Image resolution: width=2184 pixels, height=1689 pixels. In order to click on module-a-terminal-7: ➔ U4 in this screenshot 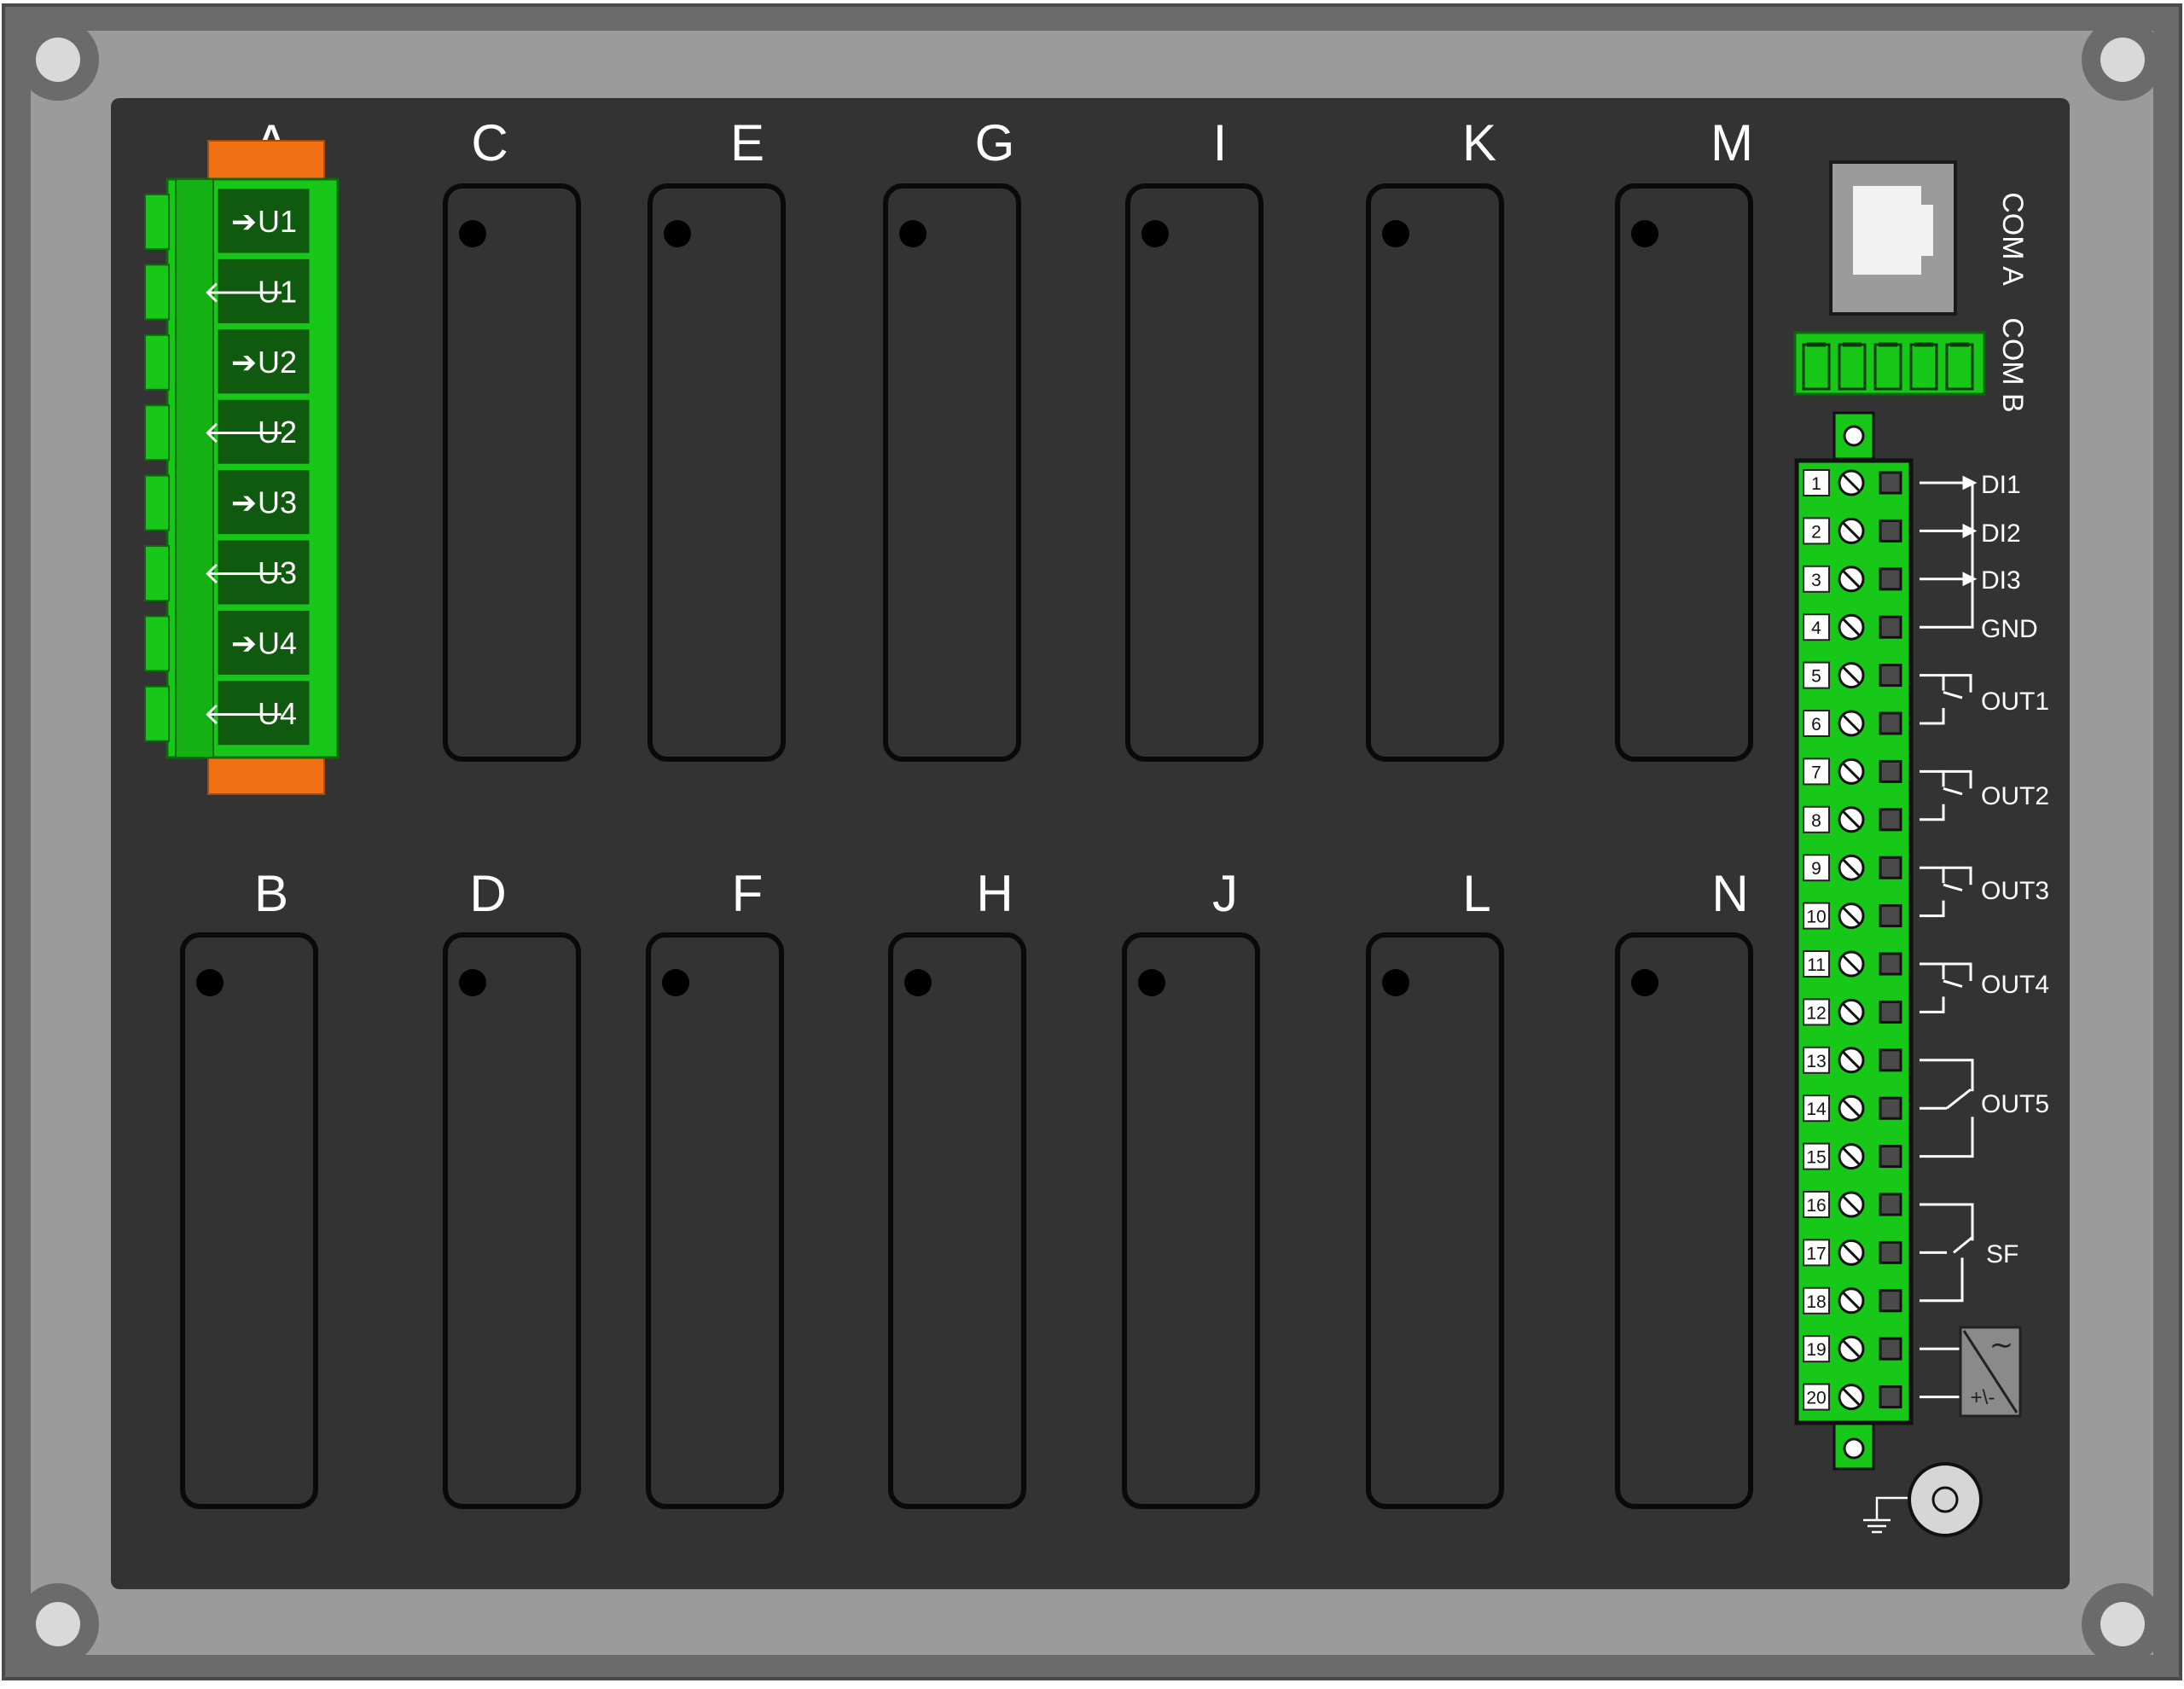, I will do `click(264, 642)`.